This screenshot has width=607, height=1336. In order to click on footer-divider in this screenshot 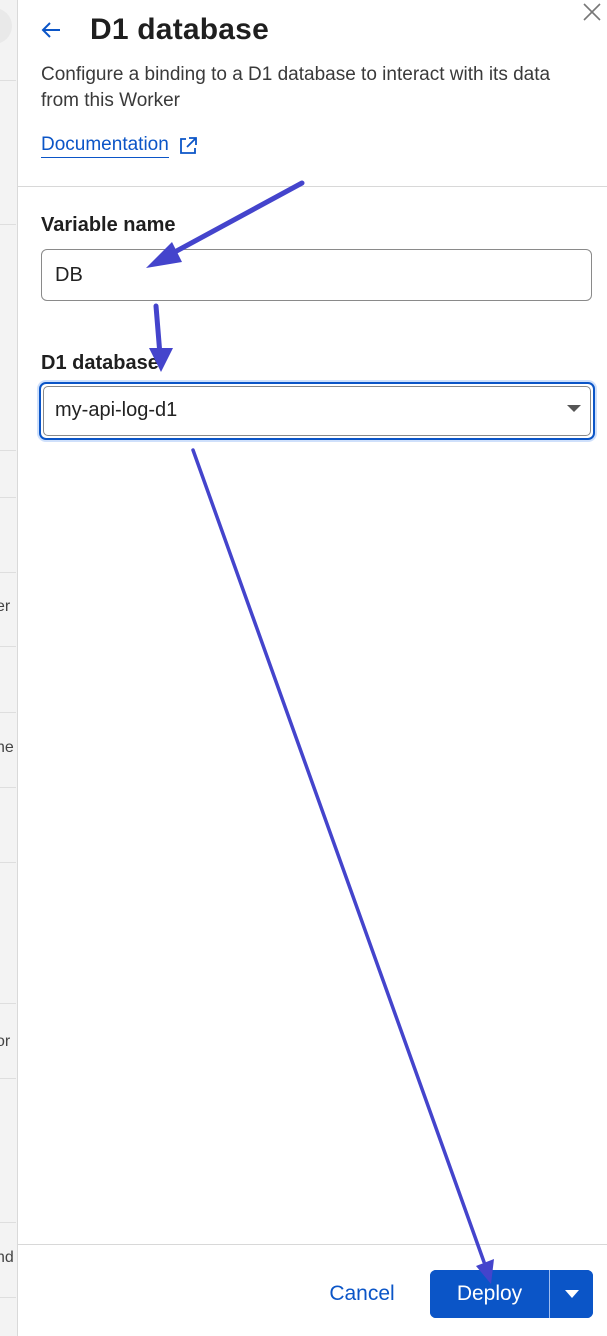, I will do `click(312, 1244)`.